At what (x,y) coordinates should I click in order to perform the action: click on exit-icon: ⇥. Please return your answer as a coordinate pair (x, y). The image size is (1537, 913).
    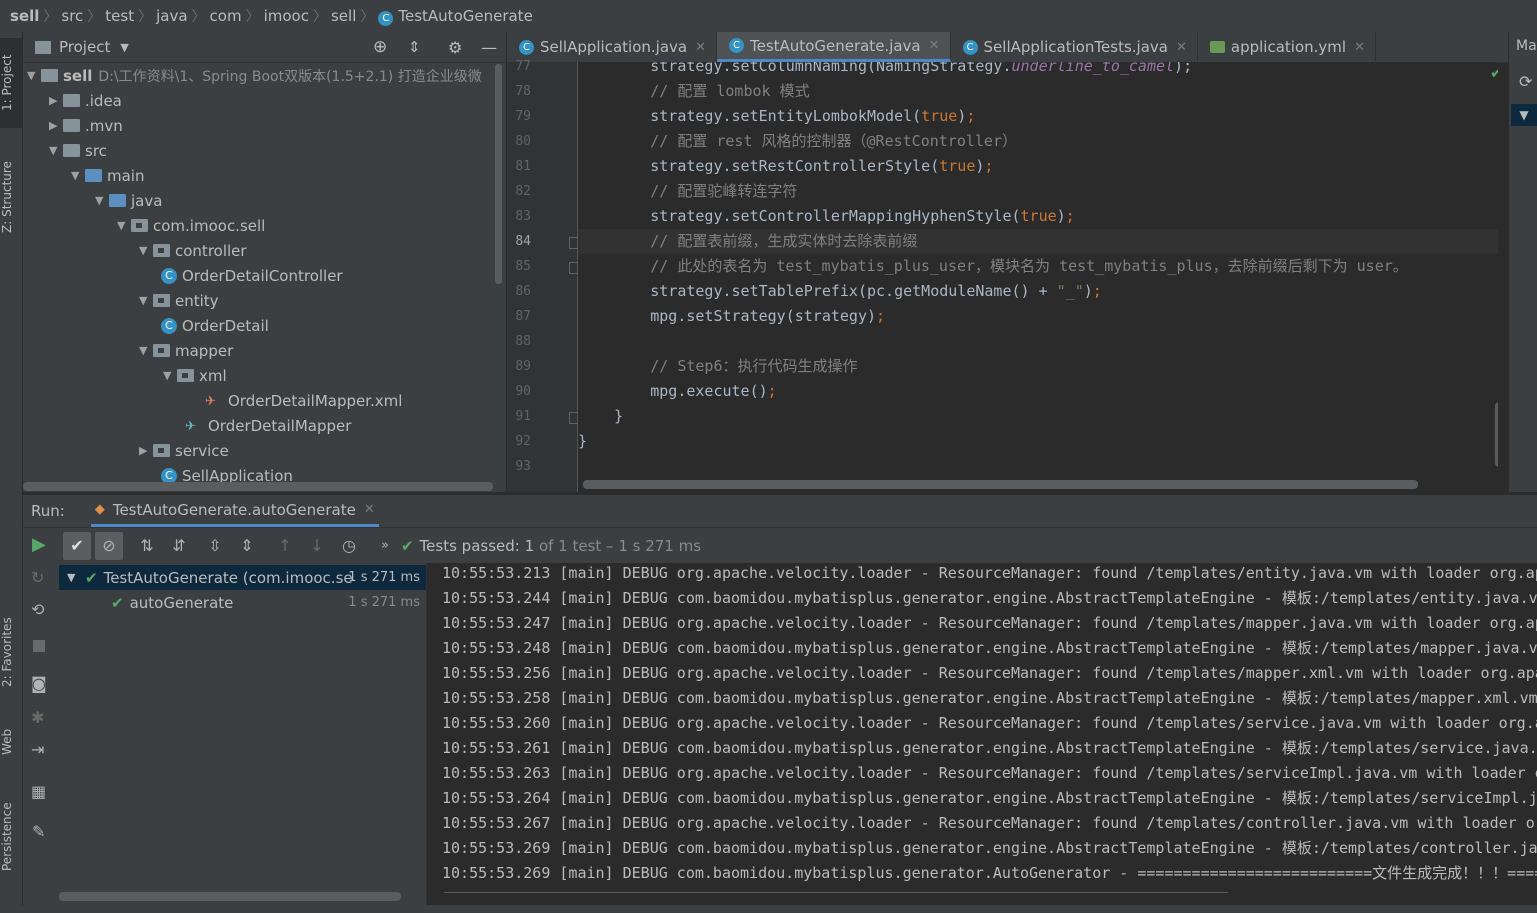
    Looking at the image, I should click on (37, 749).